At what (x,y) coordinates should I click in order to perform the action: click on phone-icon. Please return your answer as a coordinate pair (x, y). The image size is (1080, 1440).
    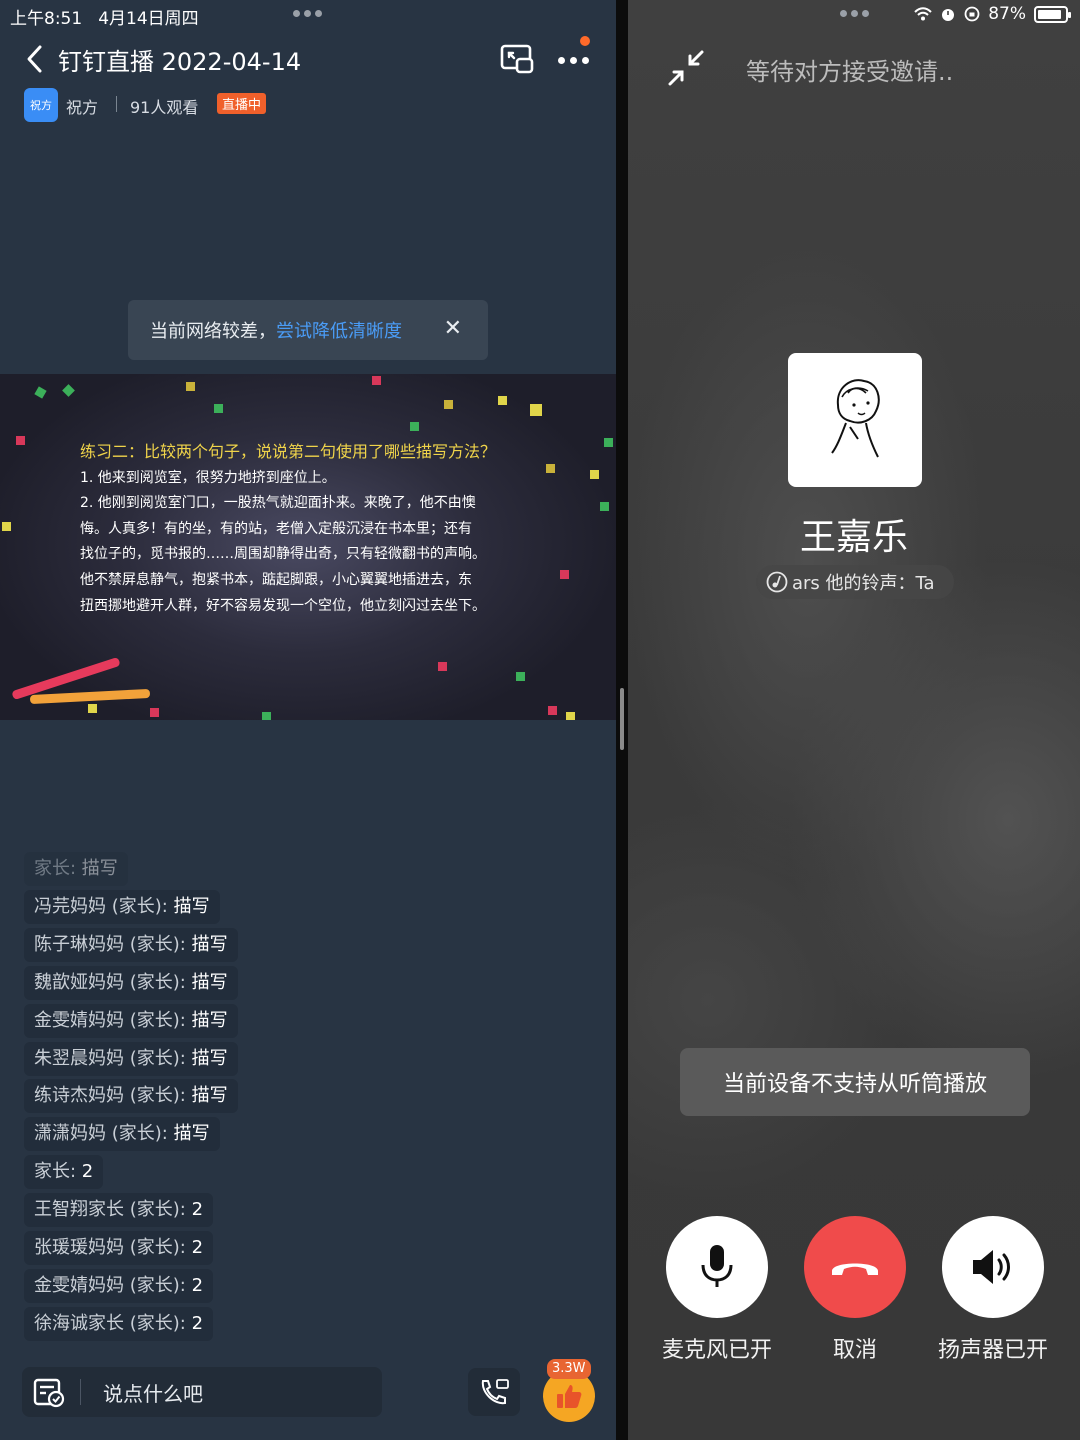
    Looking at the image, I should click on (495, 1392).